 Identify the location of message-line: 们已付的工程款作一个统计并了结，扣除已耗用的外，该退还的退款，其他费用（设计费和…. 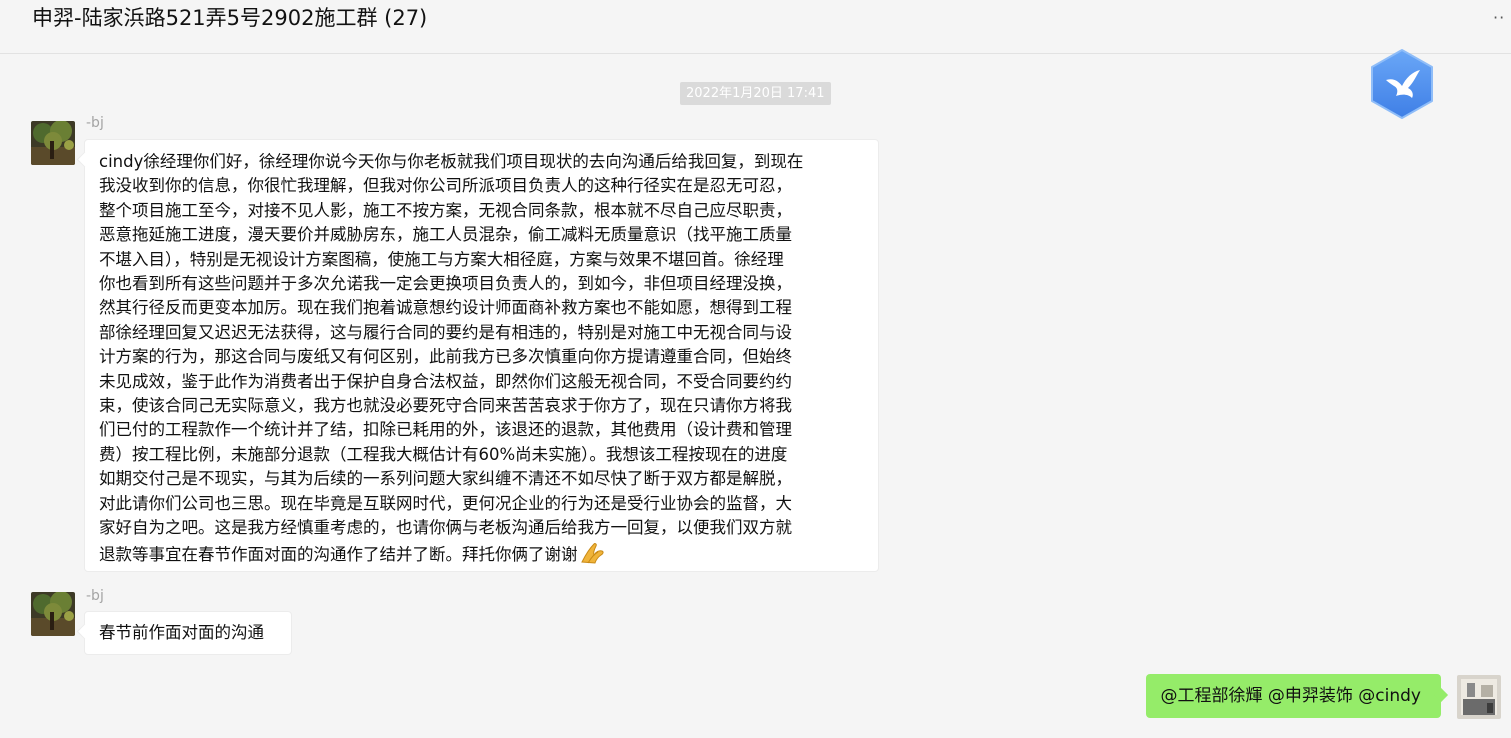
(445, 430).